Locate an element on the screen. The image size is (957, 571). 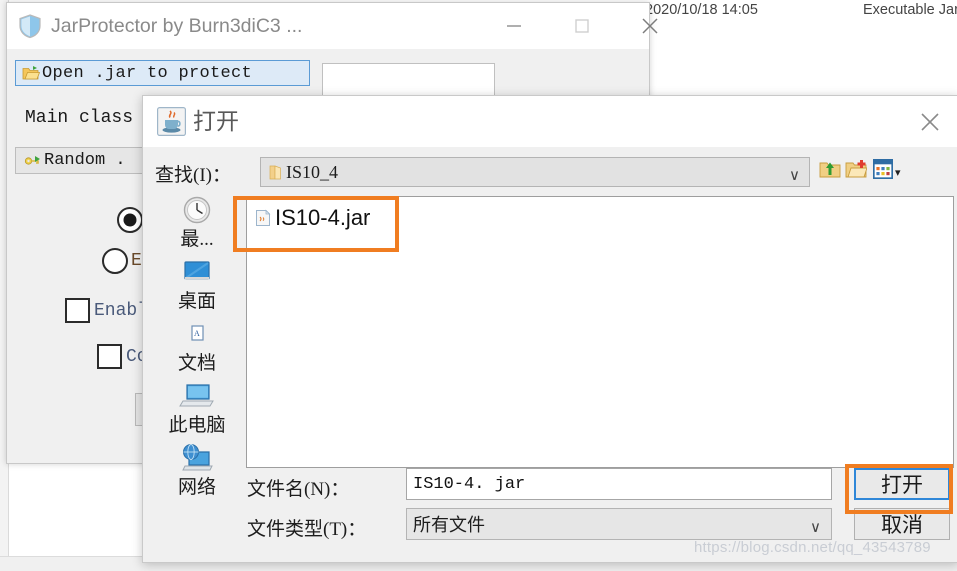
filetype-combobox: 所有文件 ∨ is located at coordinates (619, 524).